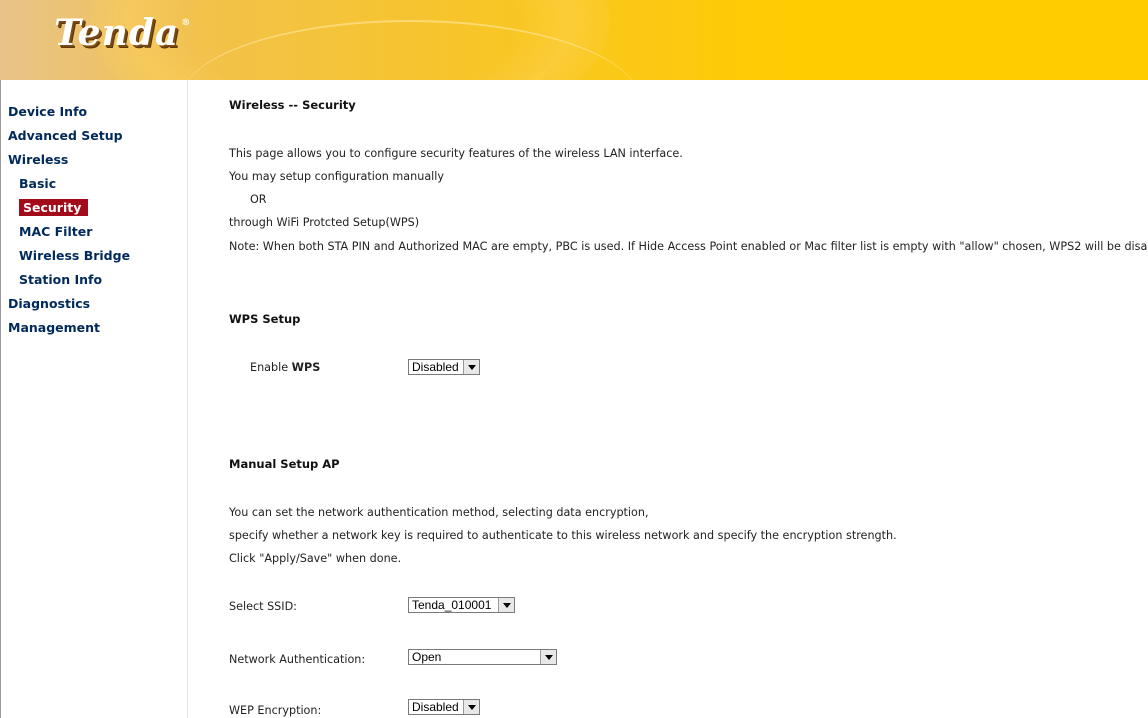  What do you see at coordinates (263, 606) in the screenshot?
I see `select-ssid-label: Select SSID:` at bounding box center [263, 606].